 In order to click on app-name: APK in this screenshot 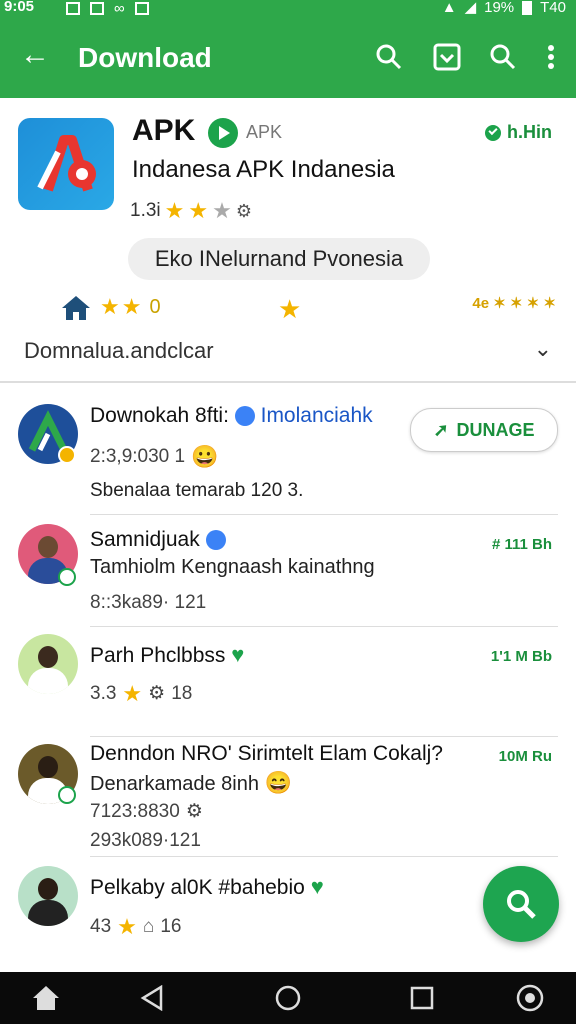, I will do `click(164, 130)`.